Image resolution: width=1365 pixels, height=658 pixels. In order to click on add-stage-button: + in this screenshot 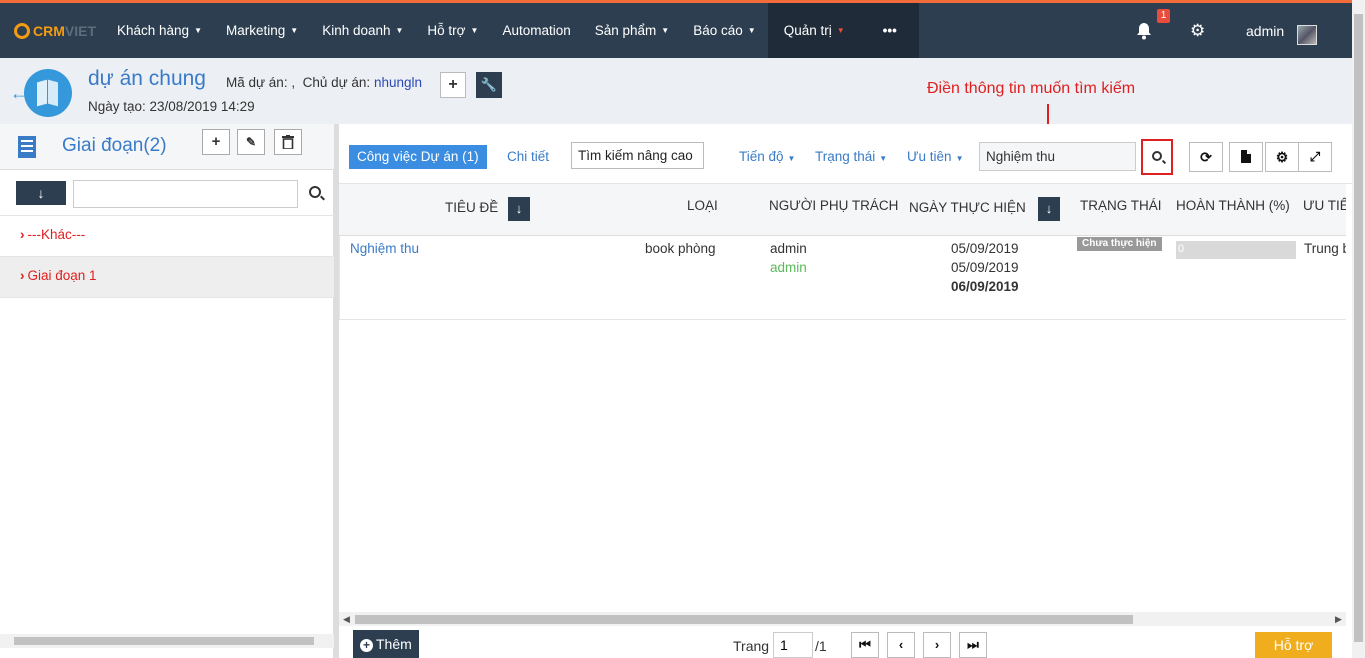, I will do `click(216, 142)`.